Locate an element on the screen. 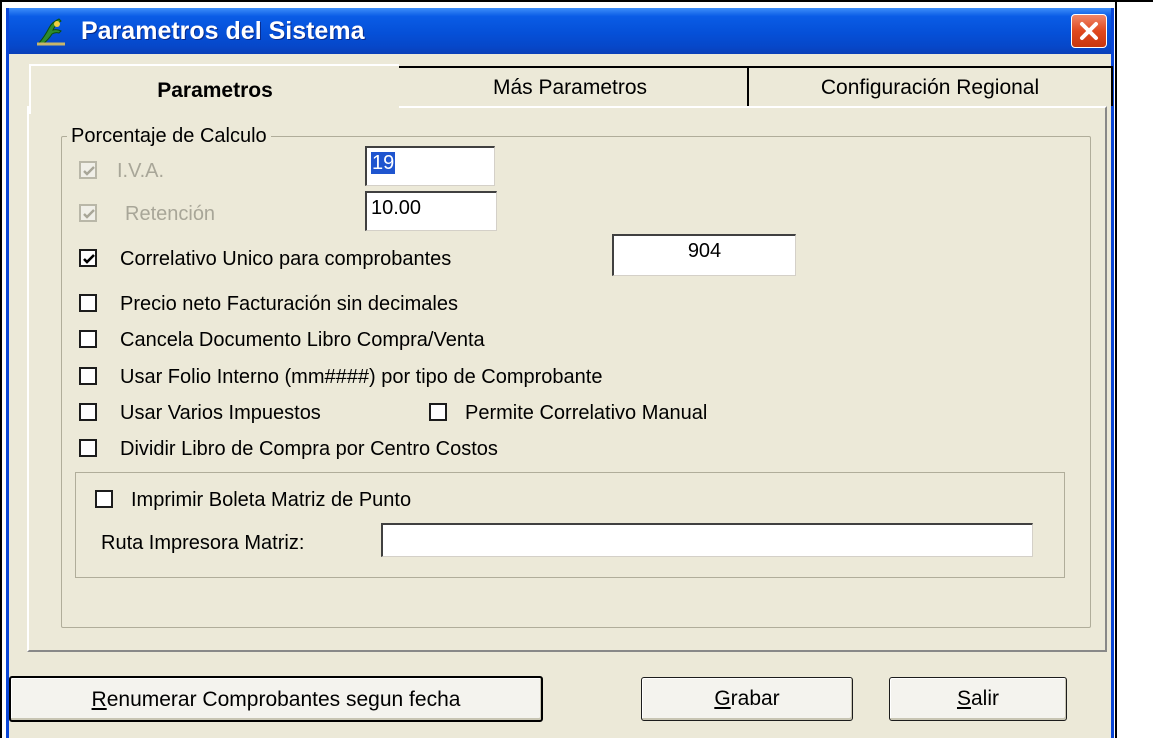 The width and height of the screenshot is (1153, 738). correlativo-checkbox-row: Correlativo Unico para comprobantes is located at coordinates (339, 259).